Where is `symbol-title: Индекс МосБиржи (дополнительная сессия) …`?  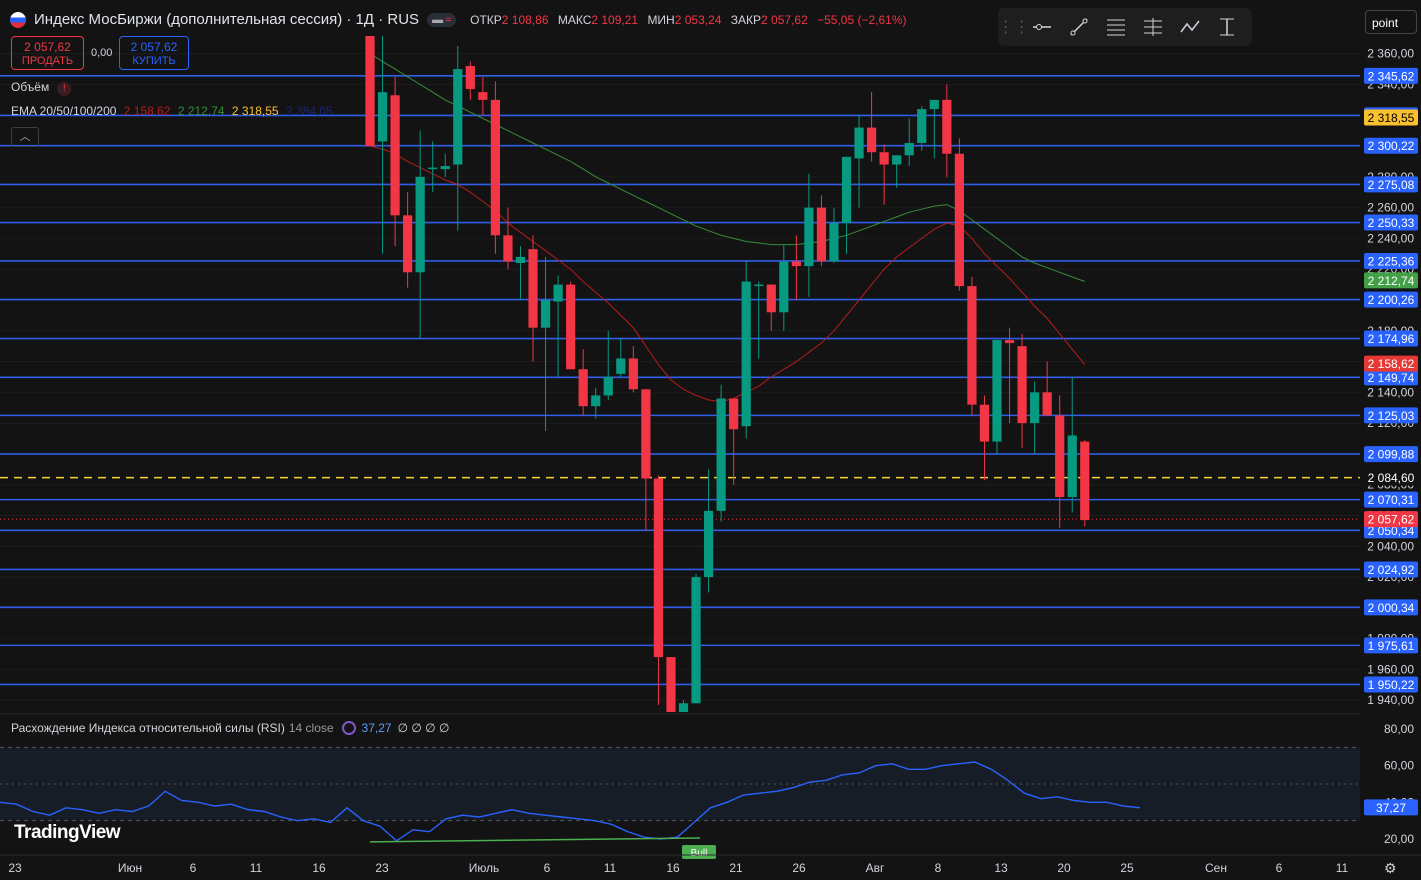 symbol-title: Индекс МосБиржи (дополнительная сессия) … is located at coordinates (226, 19).